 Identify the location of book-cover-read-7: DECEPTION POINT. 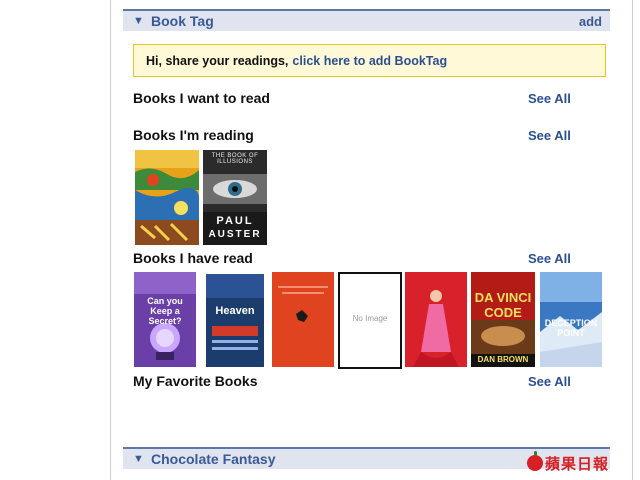
(571, 319).